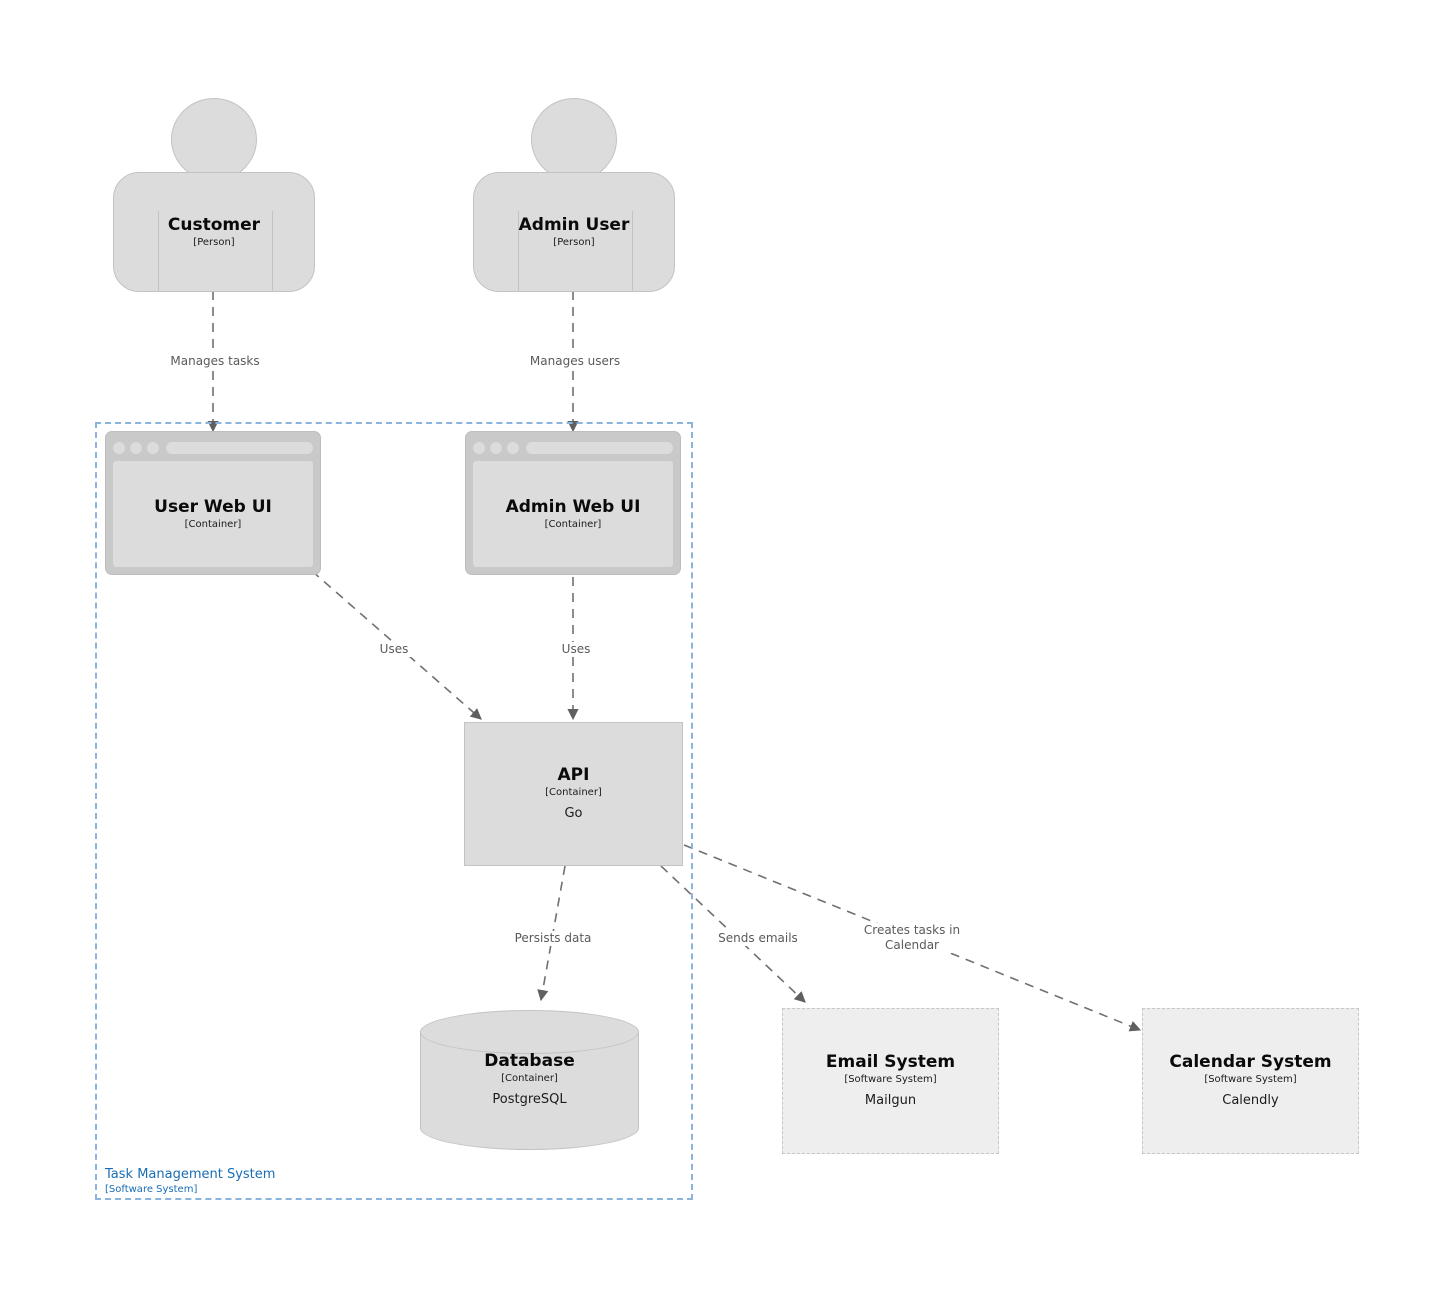 Image resolution: width=1456 pixels, height=1294 pixels. What do you see at coordinates (394, 649) in the screenshot?
I see `edge-label-uses-user: Uses` at bounding box center [394, 649].